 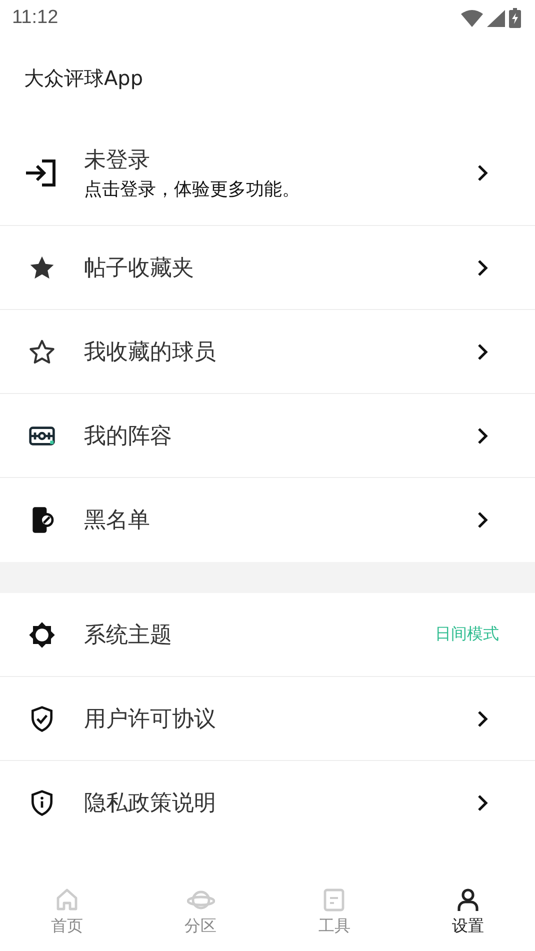 I want to click on menu-row: 我的阵容, so click(x=267, y=436).